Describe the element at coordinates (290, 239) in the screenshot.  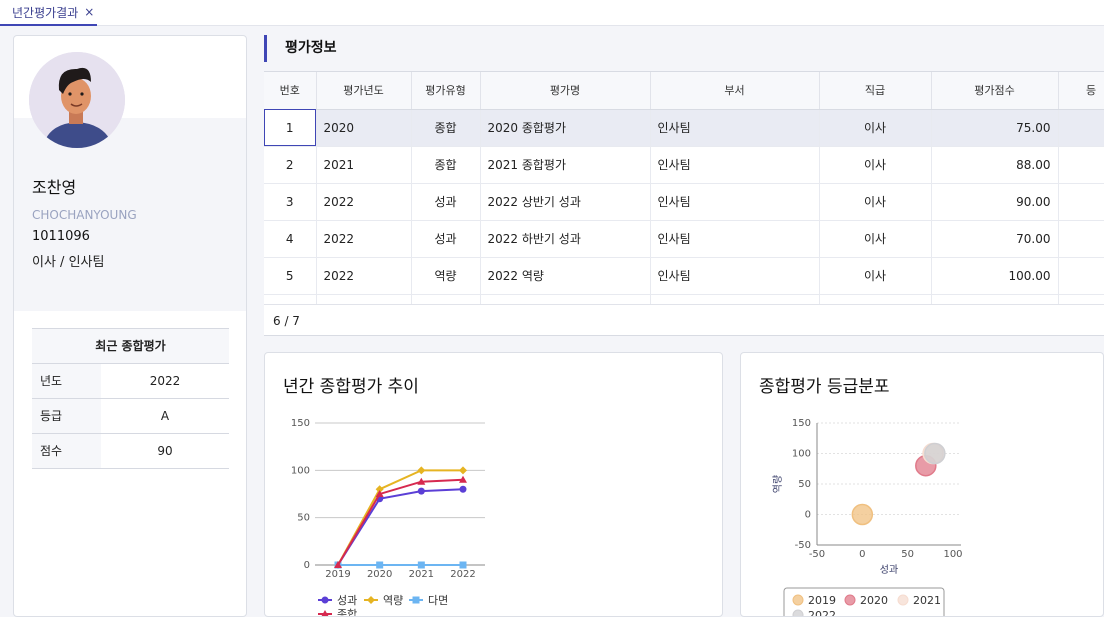
I see `cell-no: 4` at that location.